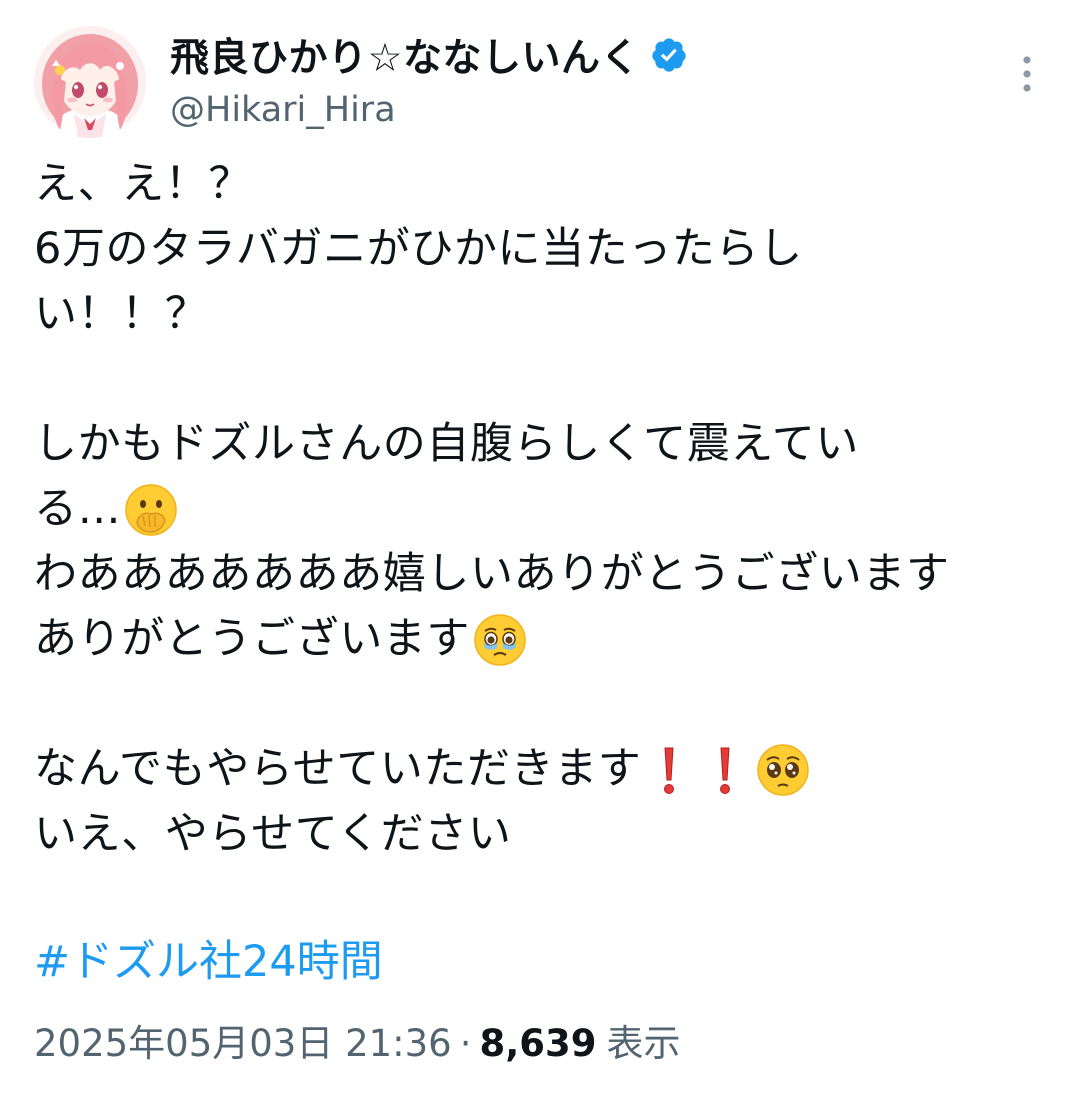  I want to click on display-name-row: 飛良ひかり☆ななしいんく, so click(560, 56).